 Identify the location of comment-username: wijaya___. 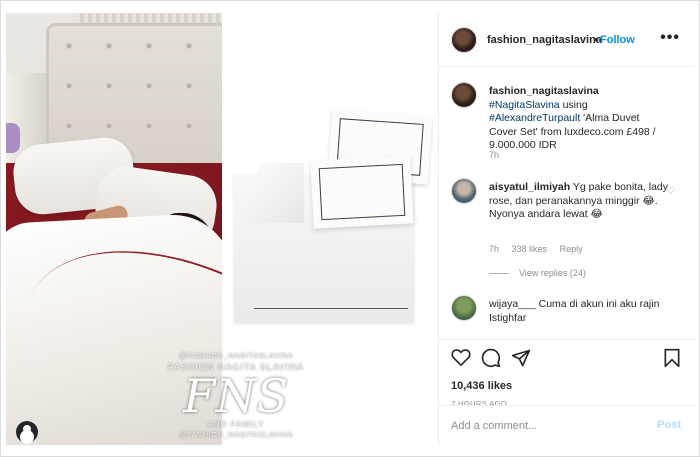
(512, 304).